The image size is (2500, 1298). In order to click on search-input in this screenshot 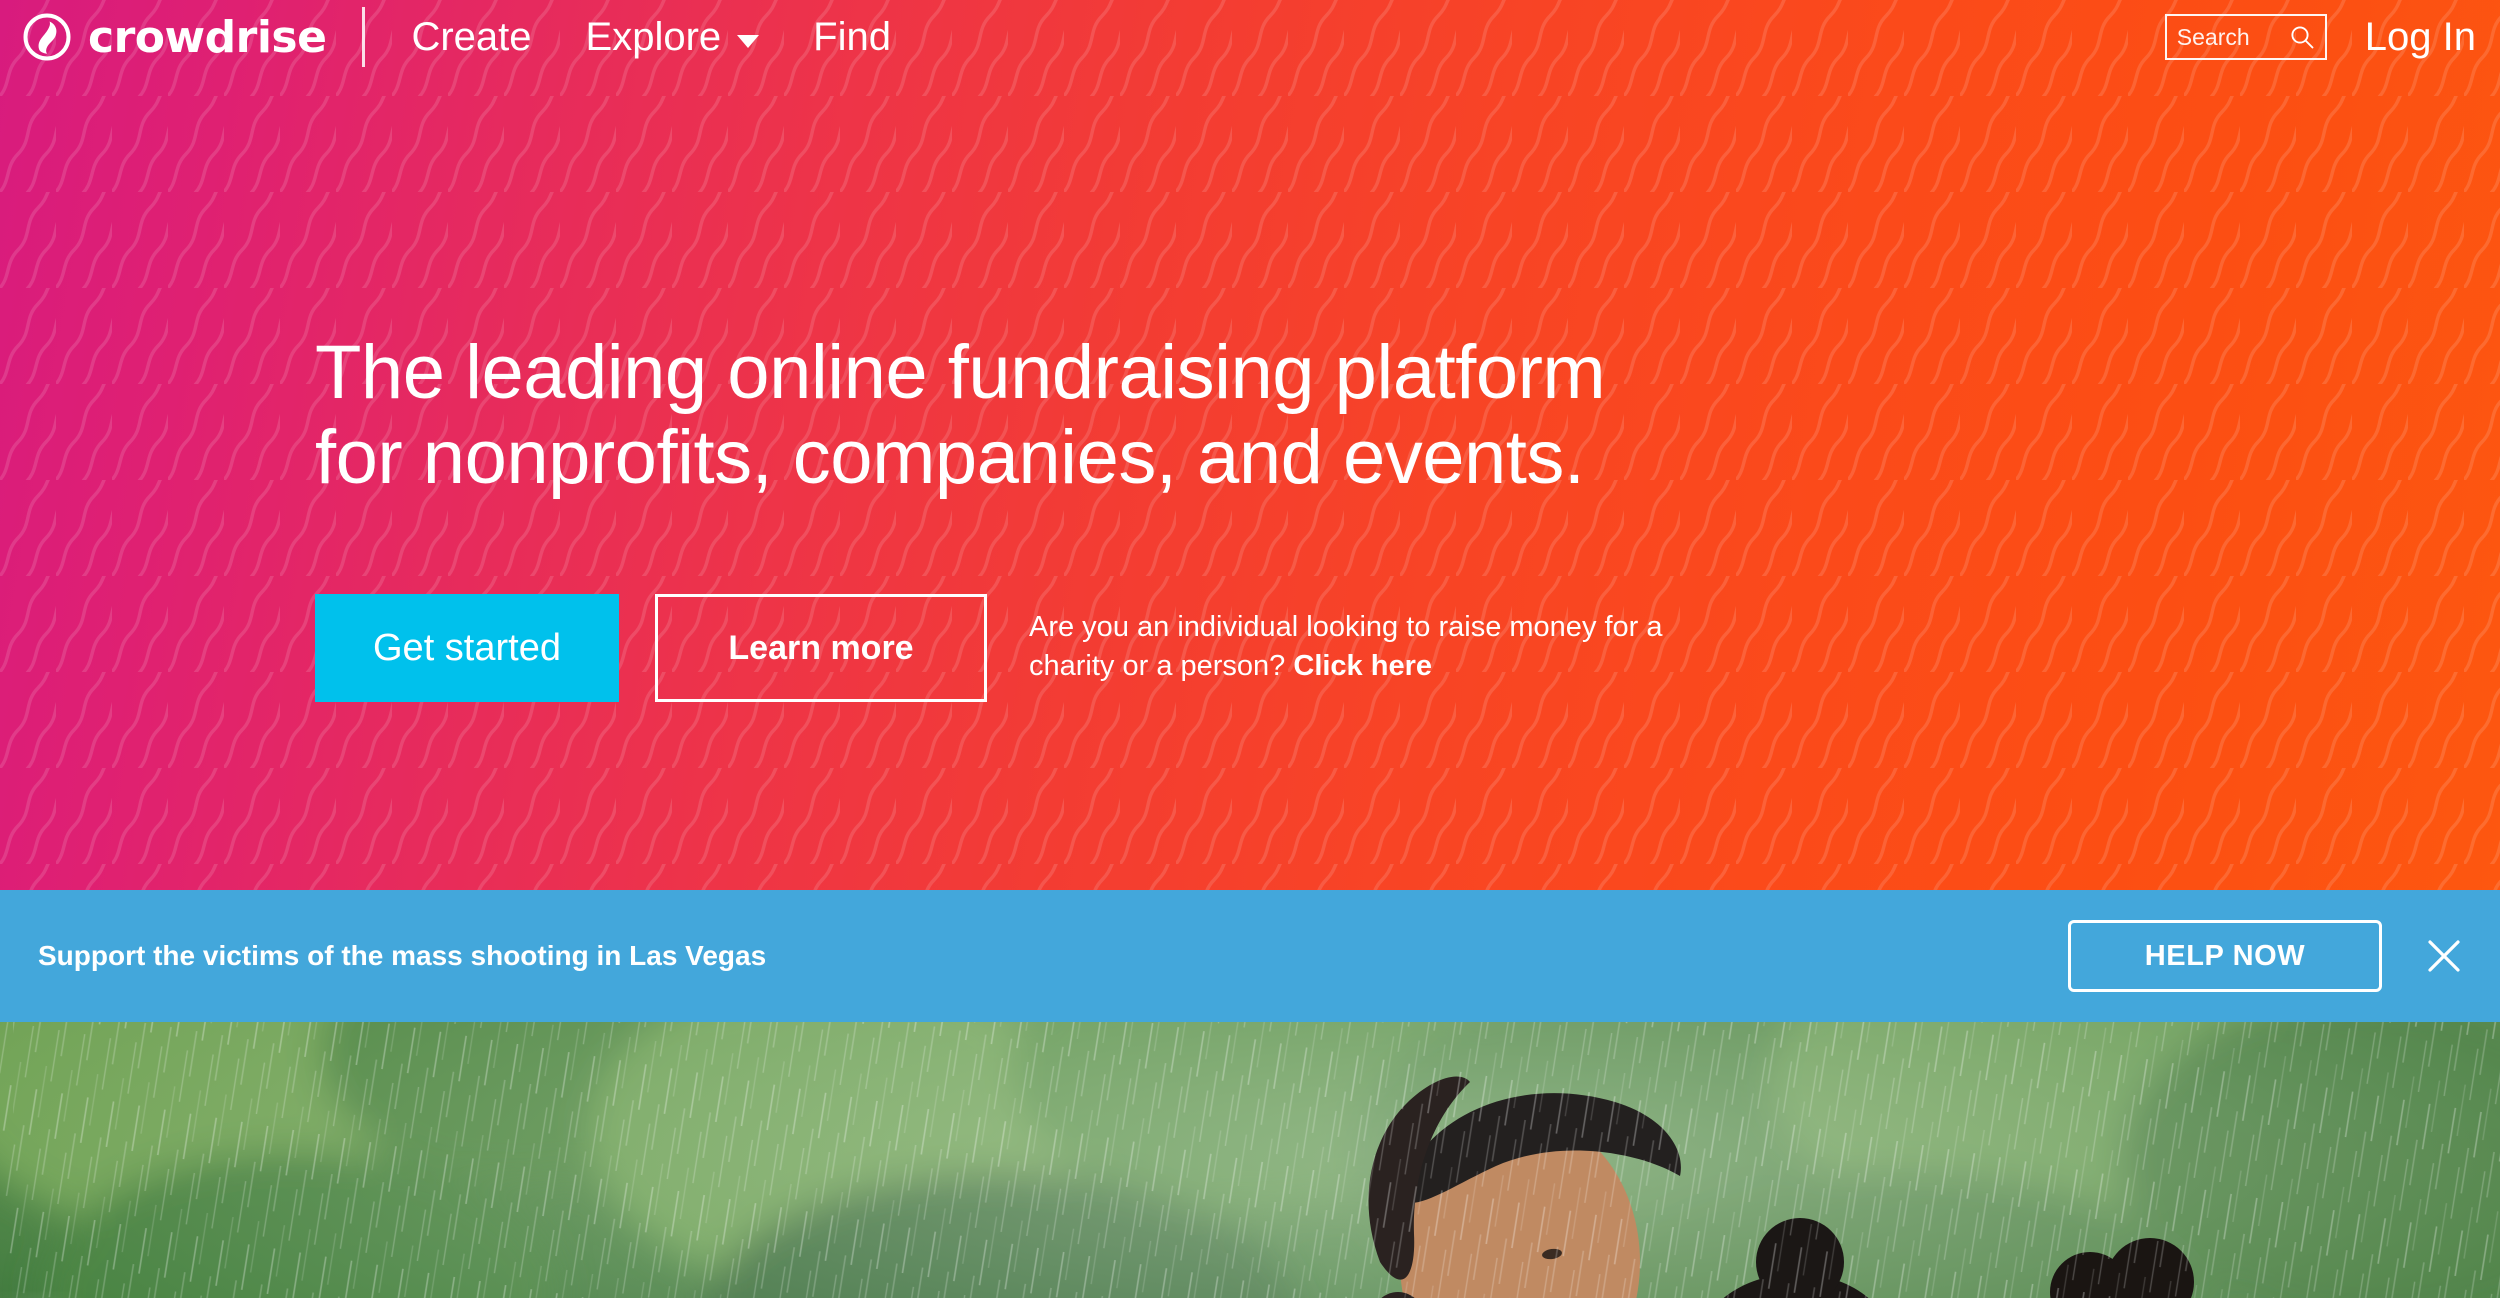, I will do `click(2226, 37)`.